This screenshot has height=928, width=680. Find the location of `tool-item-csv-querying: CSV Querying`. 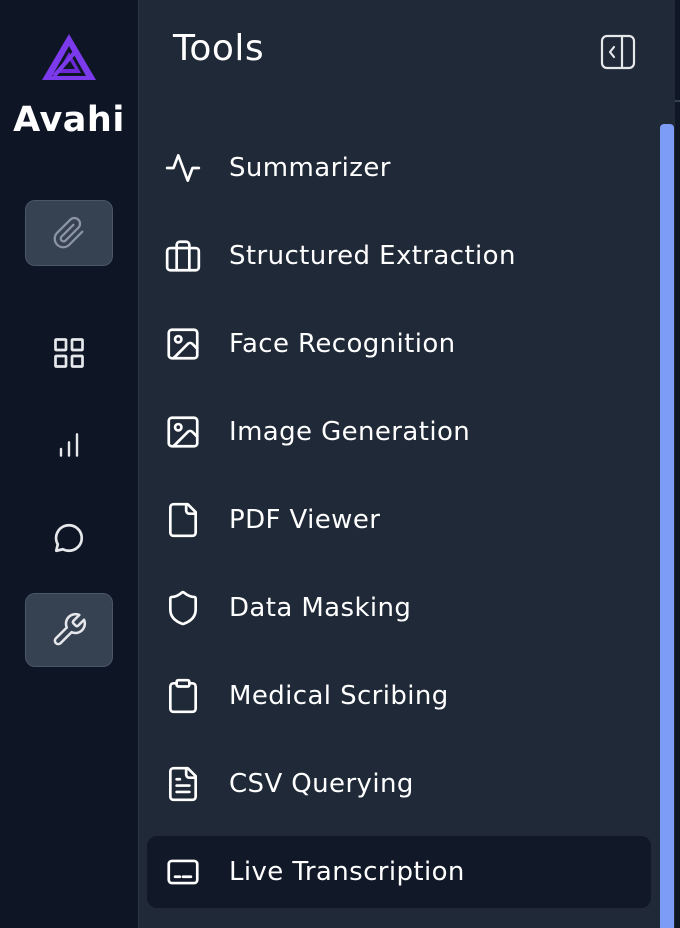

tool-item-csv-querying: CSV Querying is located at coordinates (399, 784).